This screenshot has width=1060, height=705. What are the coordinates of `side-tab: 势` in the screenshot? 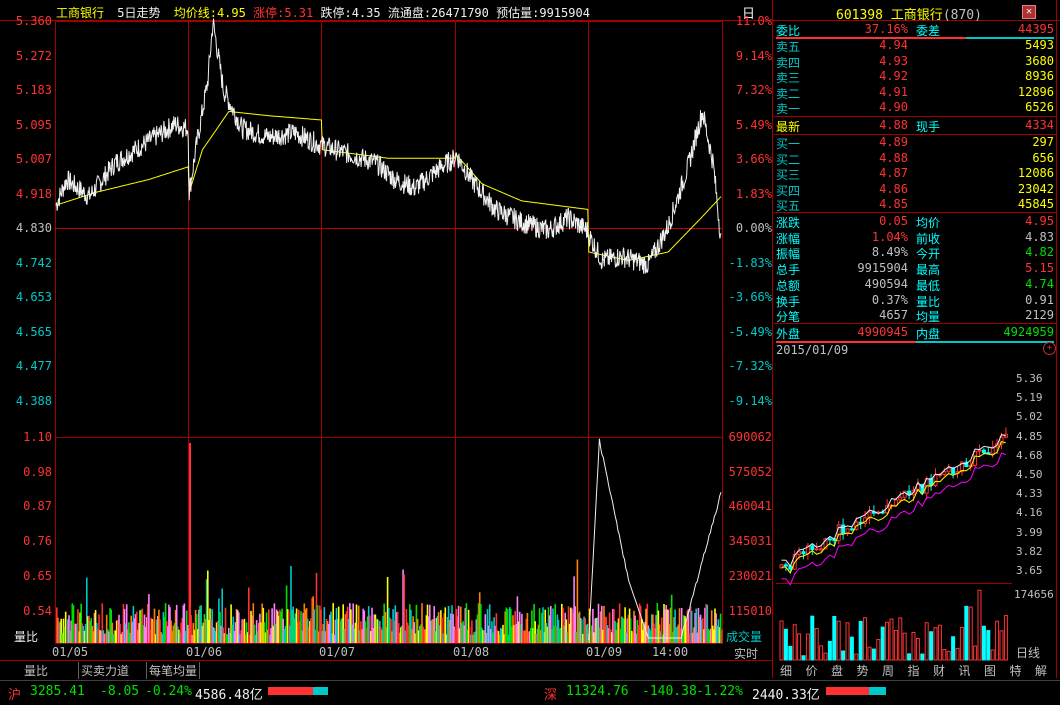 It's located at (863, 670).